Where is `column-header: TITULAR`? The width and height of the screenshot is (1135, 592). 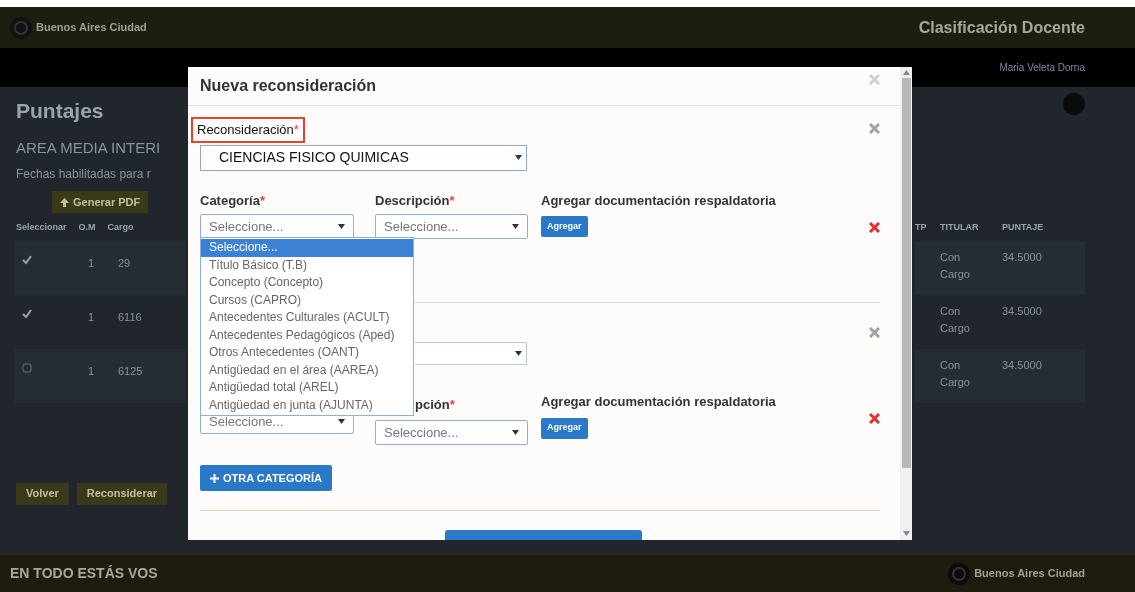 column-header: TITULAR is located at coordinates (960, 227).